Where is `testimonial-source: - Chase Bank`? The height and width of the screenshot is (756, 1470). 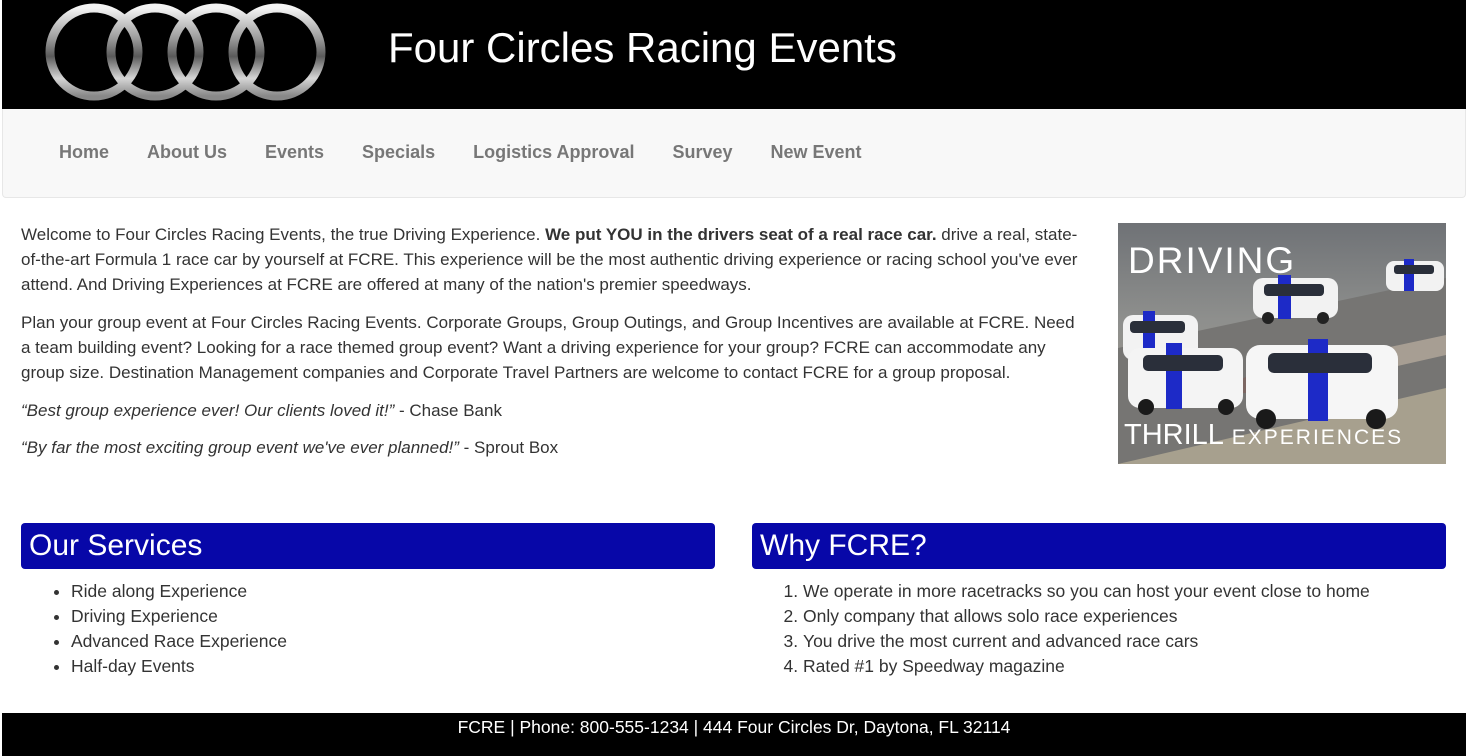 testimonial-source: - Chase Bank is located at coordinates (448, 410).